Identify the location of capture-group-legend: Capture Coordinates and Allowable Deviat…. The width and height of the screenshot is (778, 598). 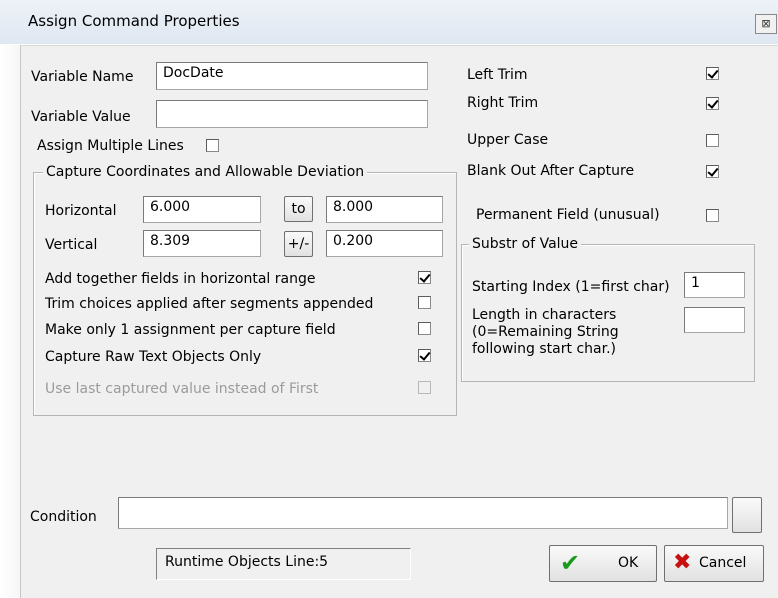
(205, 172).